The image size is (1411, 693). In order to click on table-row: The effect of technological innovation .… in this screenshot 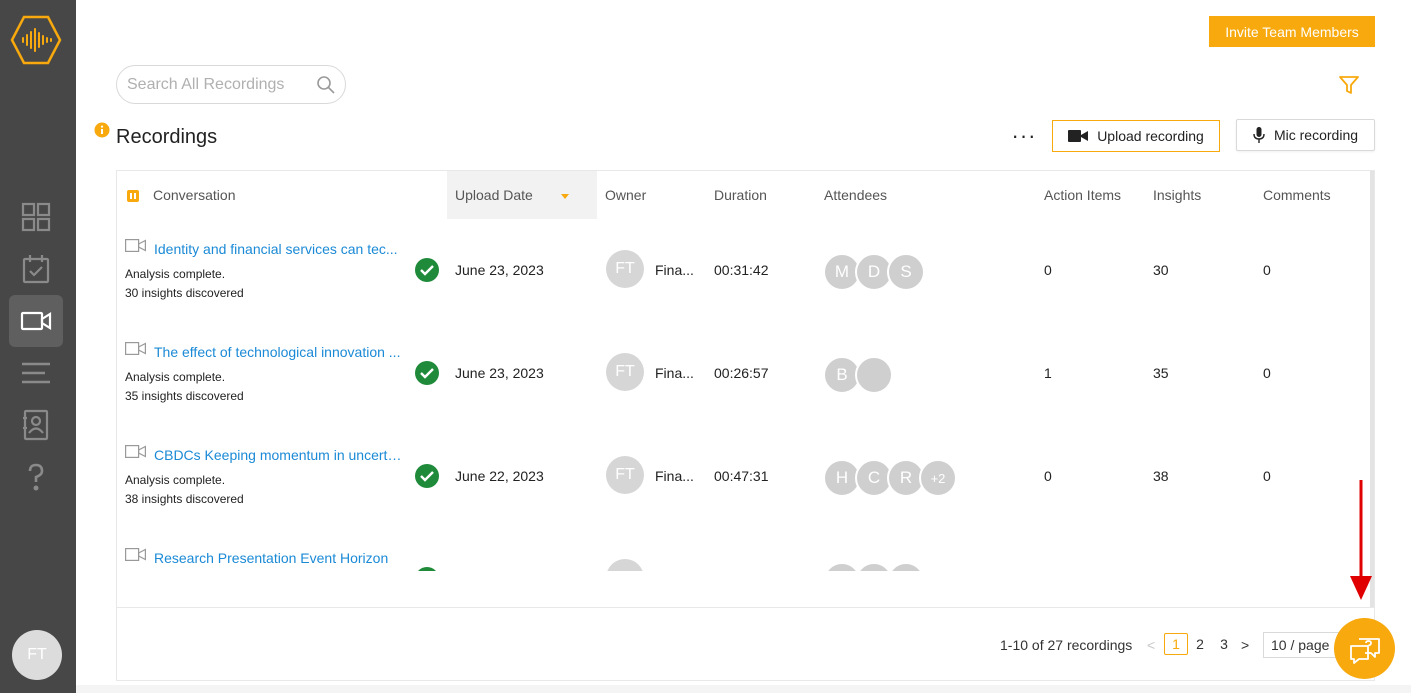, I will do `click(743, 373)`.